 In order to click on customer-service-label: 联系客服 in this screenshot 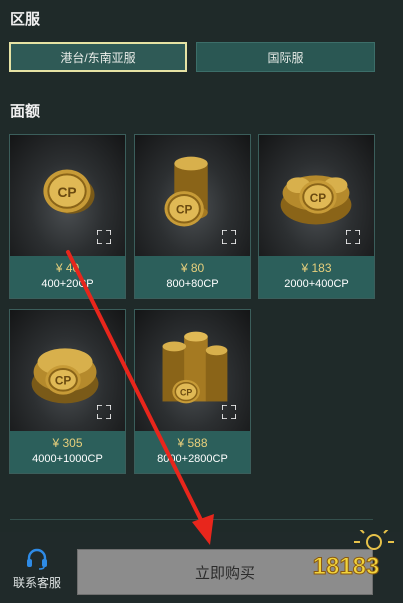, I will do `click(36, 583)`.